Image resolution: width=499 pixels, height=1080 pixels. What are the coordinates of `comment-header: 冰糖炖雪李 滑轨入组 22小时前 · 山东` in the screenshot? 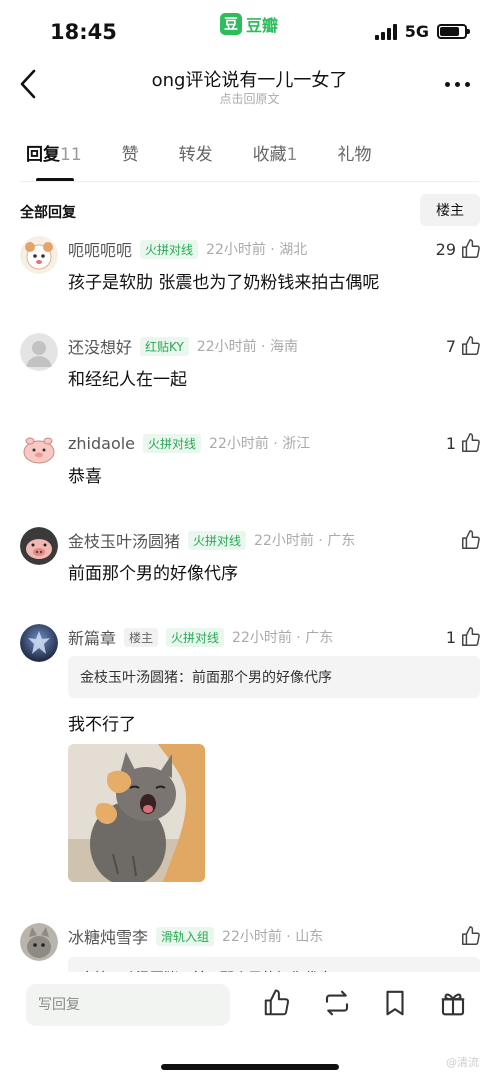 It's located at (195, 936).